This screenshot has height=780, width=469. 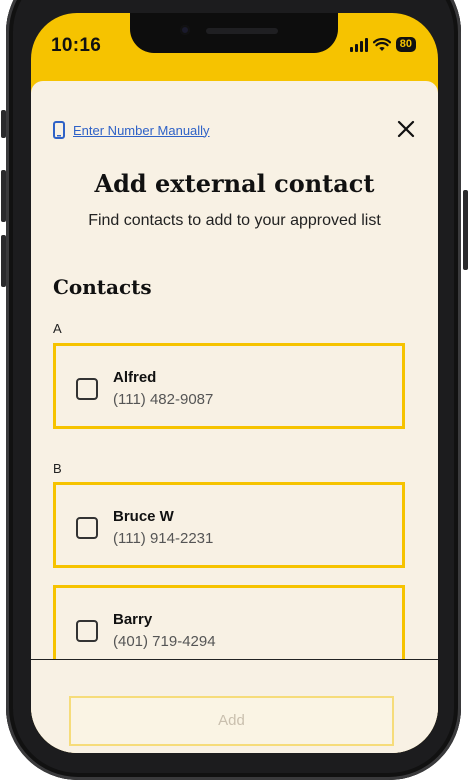 What do you see at coordinates (358, 44) in the screenshot?
I see `signal-icon` at bounding box center [358, 44].